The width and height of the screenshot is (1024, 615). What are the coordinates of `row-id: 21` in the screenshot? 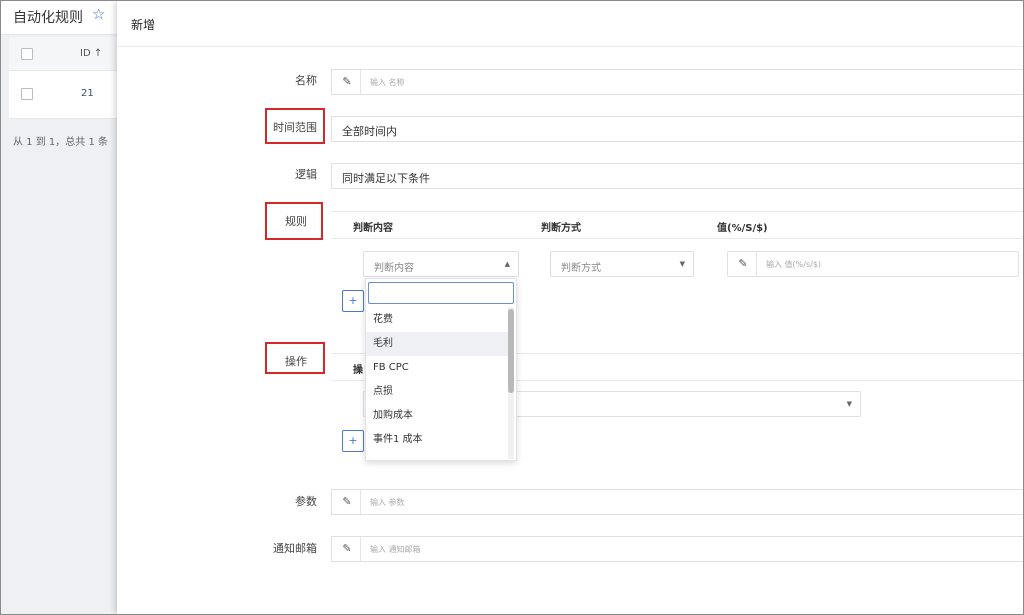 It's located at (87, 93).